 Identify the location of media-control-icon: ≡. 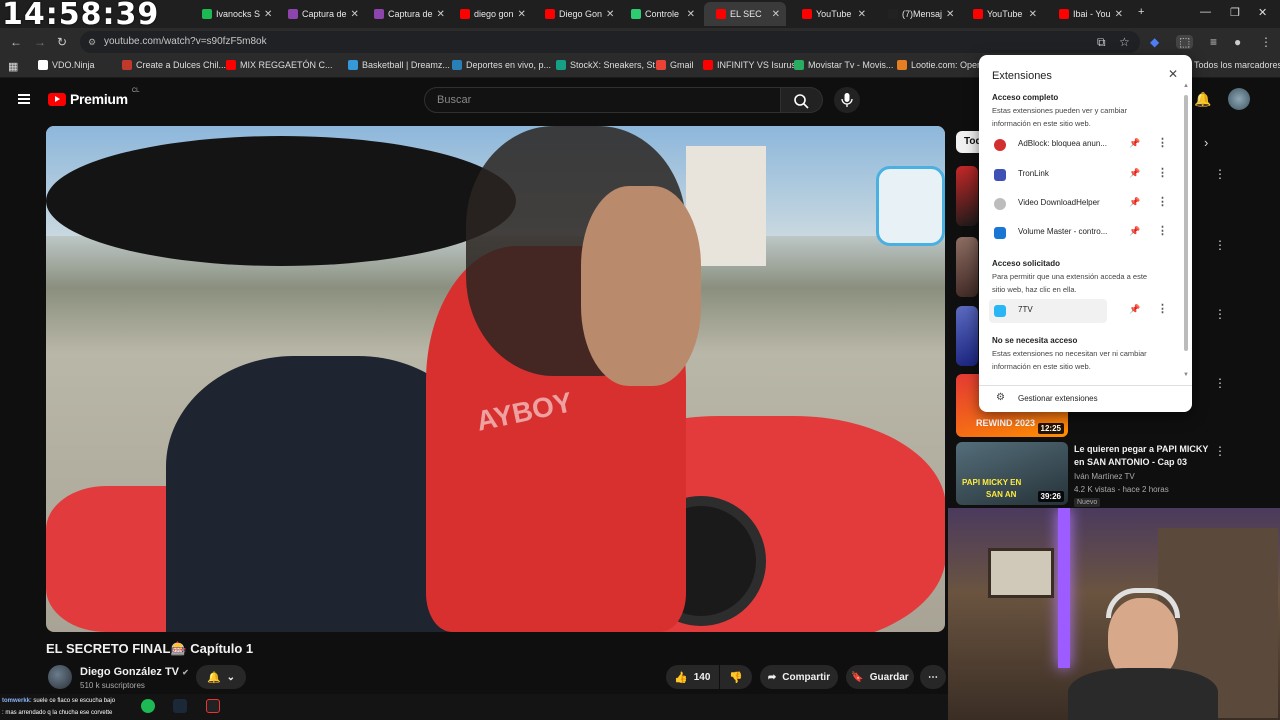
(1213, 42).